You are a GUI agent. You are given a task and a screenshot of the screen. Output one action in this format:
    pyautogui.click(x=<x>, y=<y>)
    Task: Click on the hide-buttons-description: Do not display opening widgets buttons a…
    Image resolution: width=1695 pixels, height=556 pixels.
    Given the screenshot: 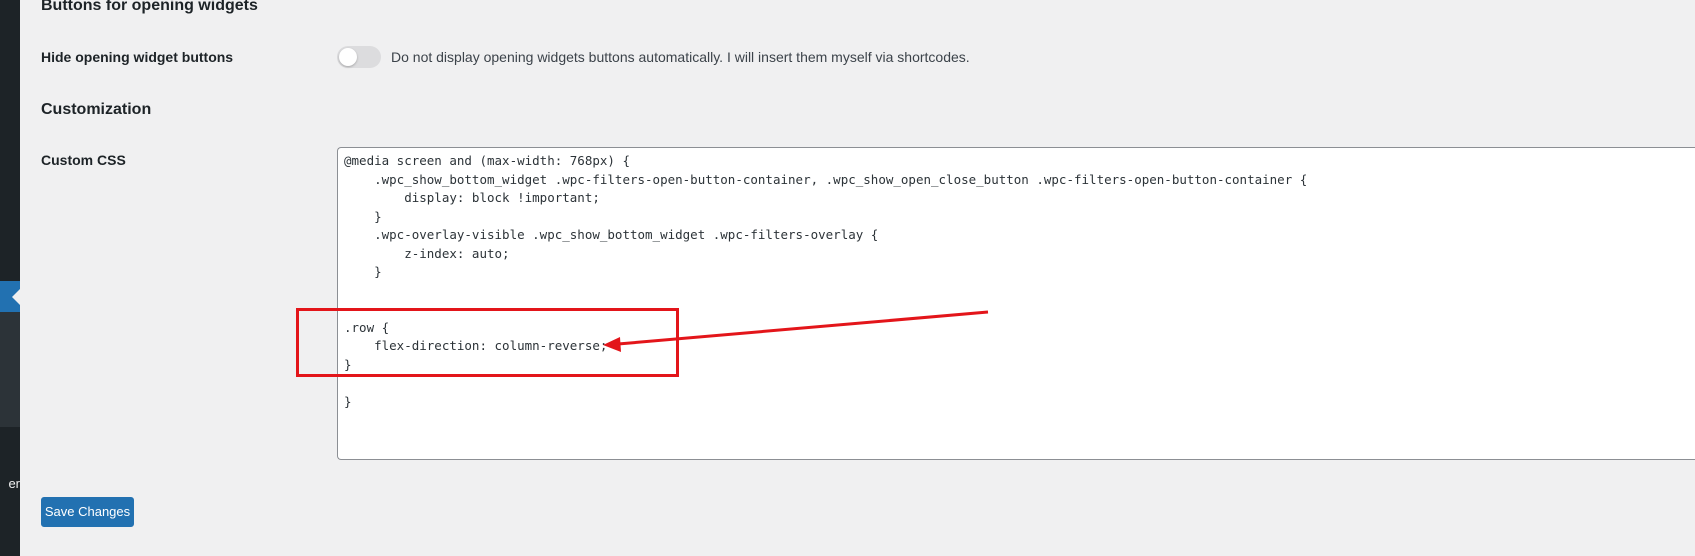 What is the action you would take?
    pyautogui.click(x=680, y=57)
    